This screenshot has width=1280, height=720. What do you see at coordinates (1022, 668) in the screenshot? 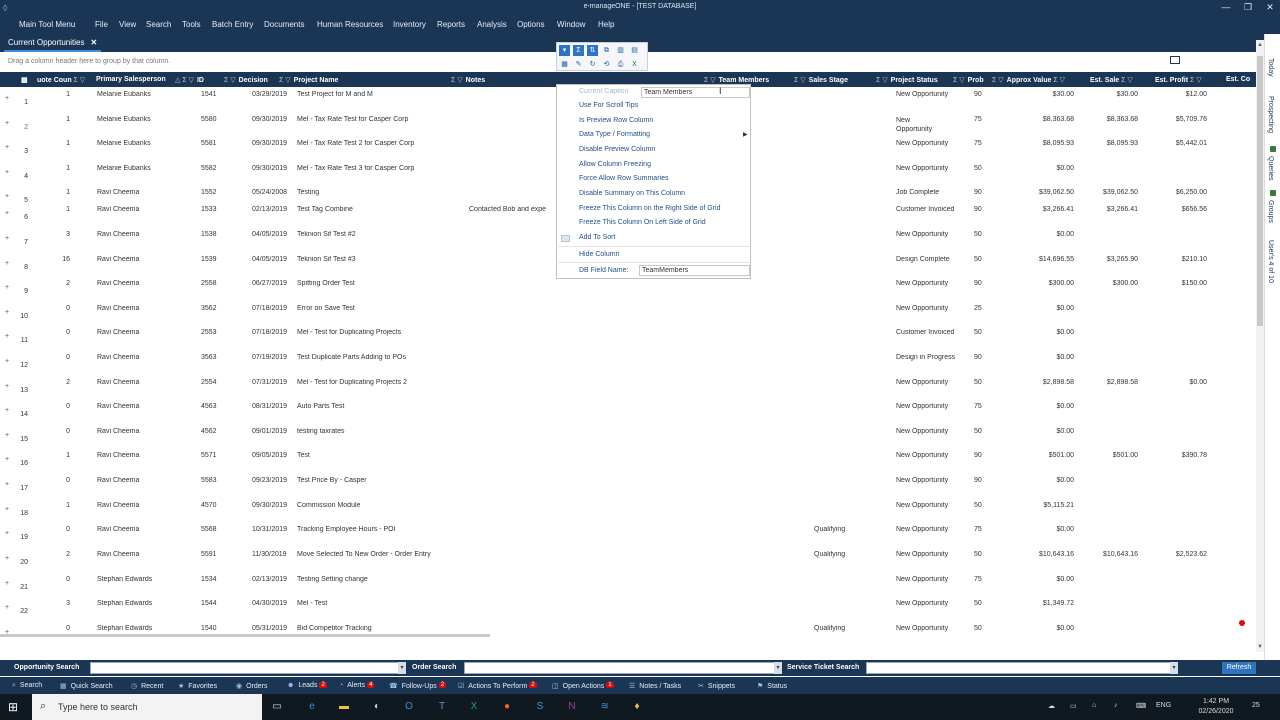
I see `service-ticket-search-input` at bounding box center [1022, 668].